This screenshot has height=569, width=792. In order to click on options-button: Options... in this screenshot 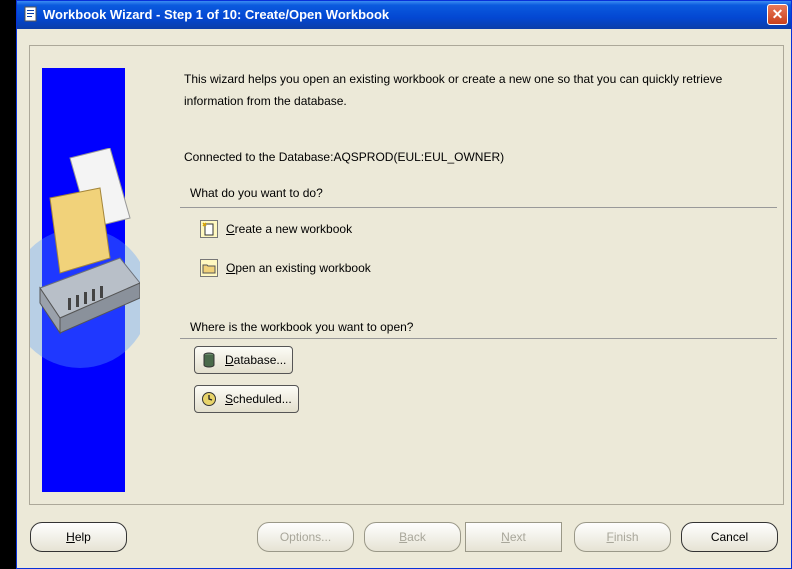, I will do `click(305, 537)`.